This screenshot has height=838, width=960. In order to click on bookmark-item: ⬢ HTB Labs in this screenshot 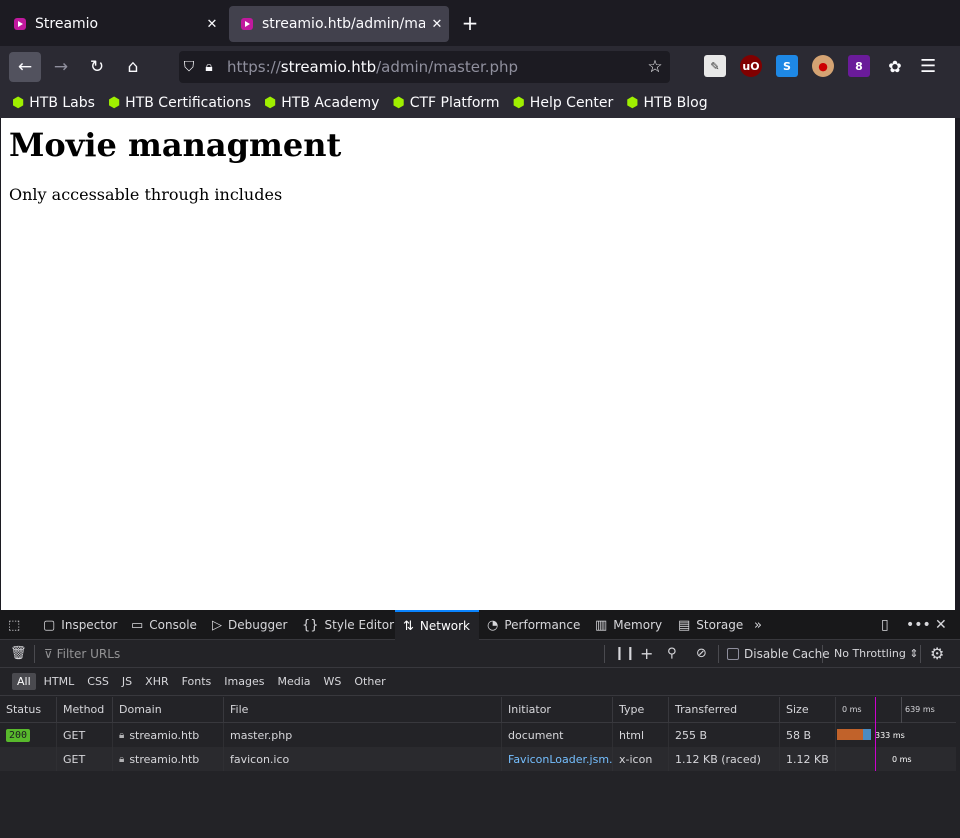, I will do `click(53, 103)`.